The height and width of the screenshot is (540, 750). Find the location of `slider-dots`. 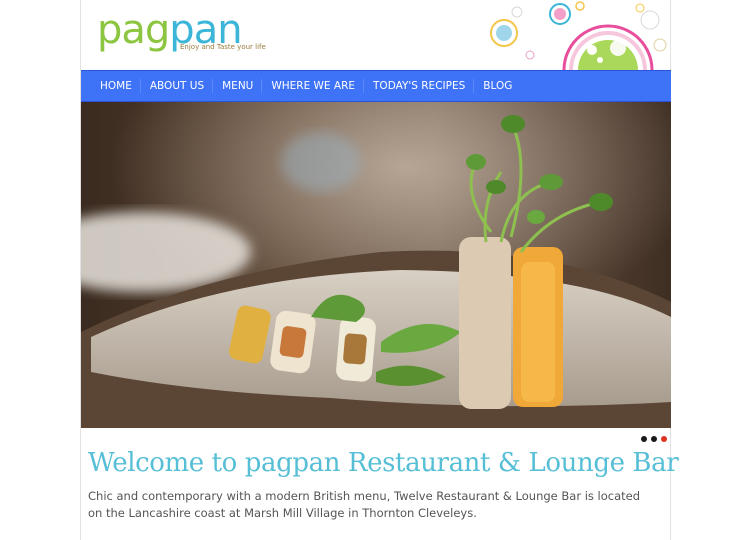

slider-dots is located at coordinates (654, 439).